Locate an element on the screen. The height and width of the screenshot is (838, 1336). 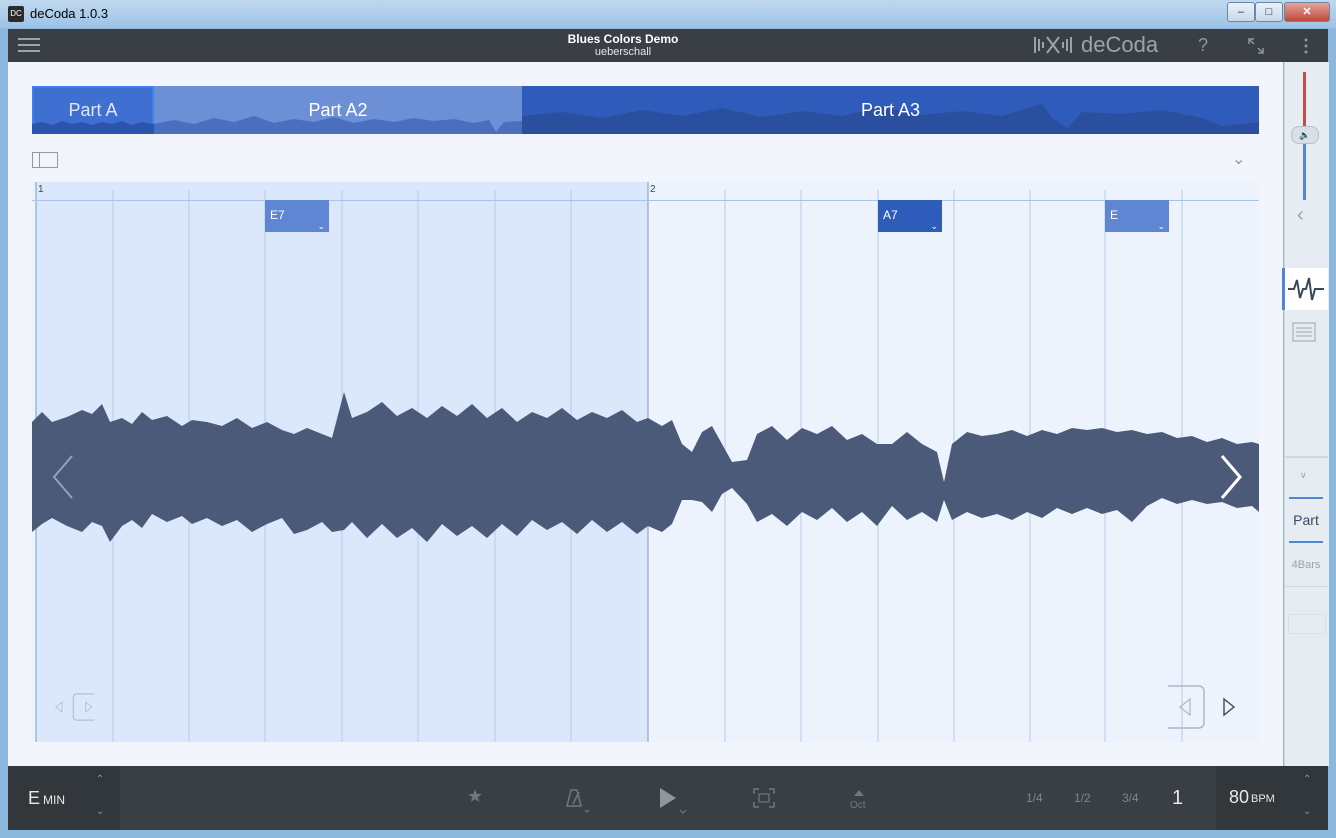
star-icon: ★ is located at coordinates (475, 796).